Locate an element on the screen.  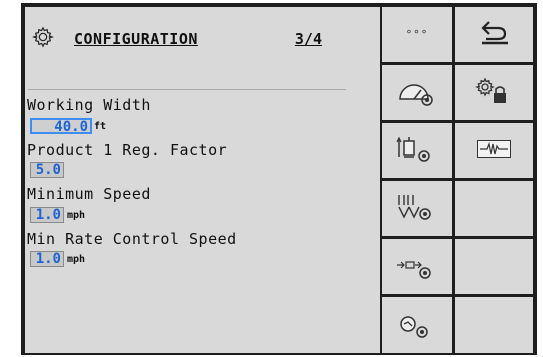
back-icon is located at coordinates (494, 33).